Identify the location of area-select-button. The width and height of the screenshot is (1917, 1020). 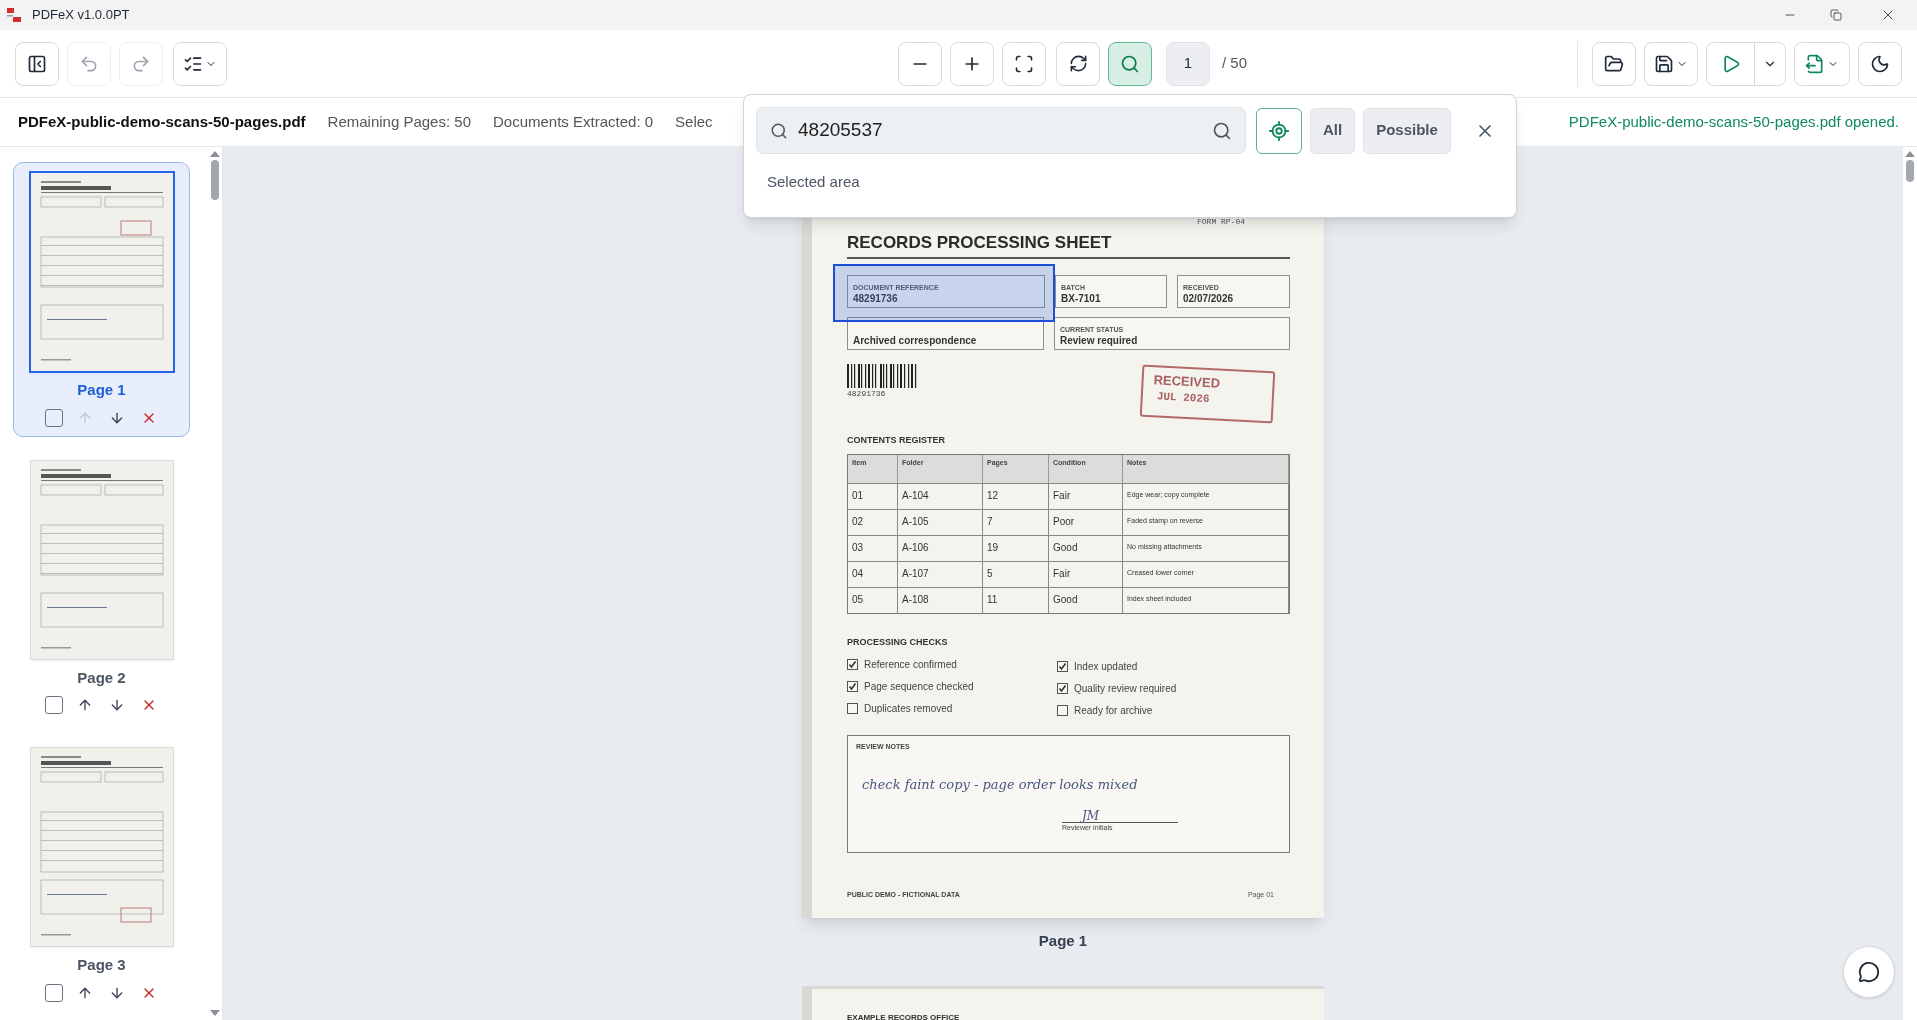
(1279, 130).